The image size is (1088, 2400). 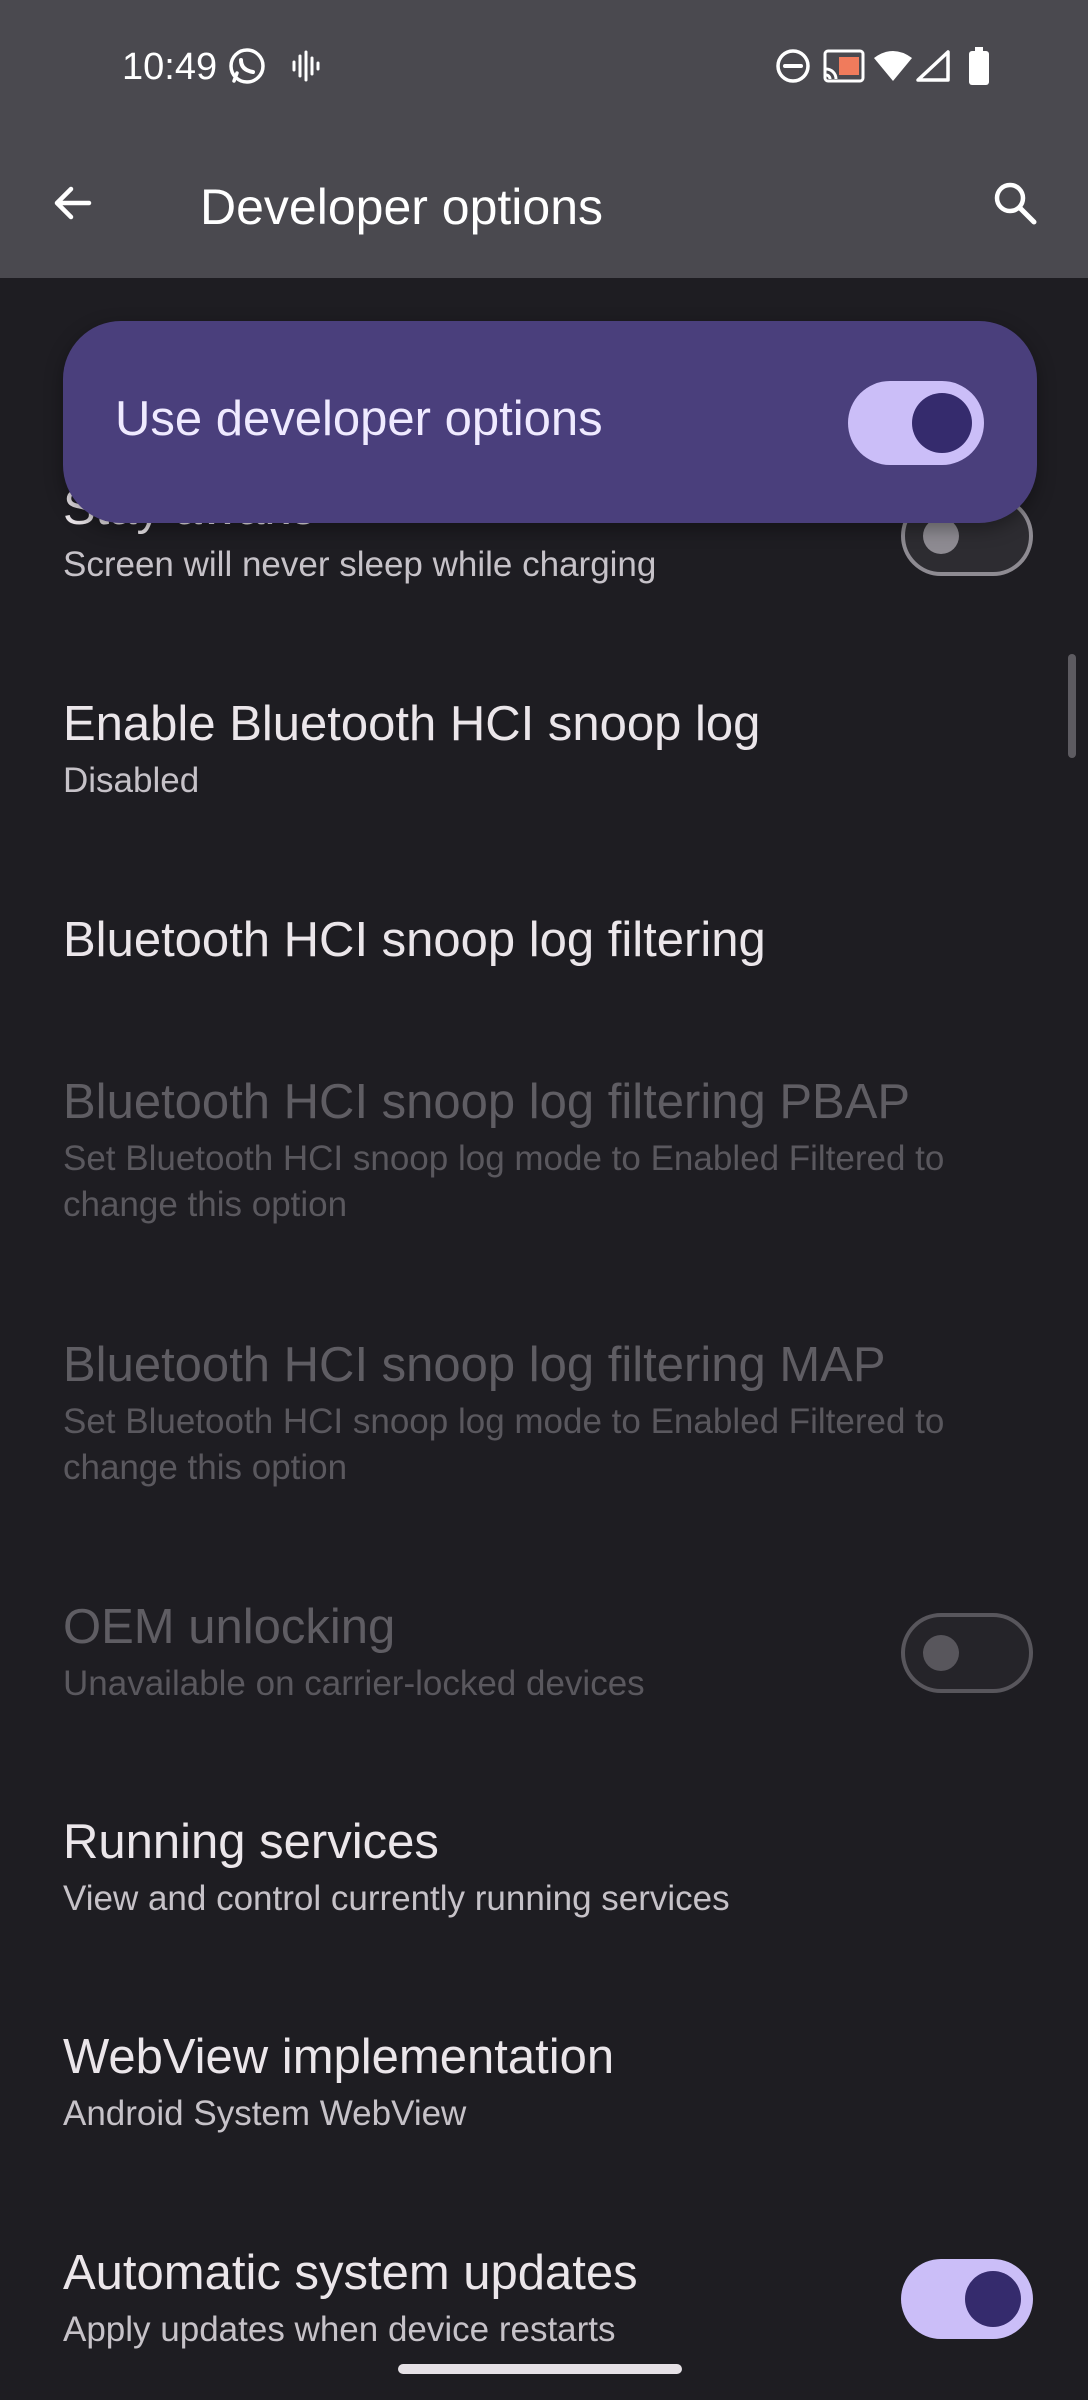 What do you see at coordinates (131, 780) in the screenshot?
I see `setting-subtitle: Disabled` at bounding box center [131, 780].